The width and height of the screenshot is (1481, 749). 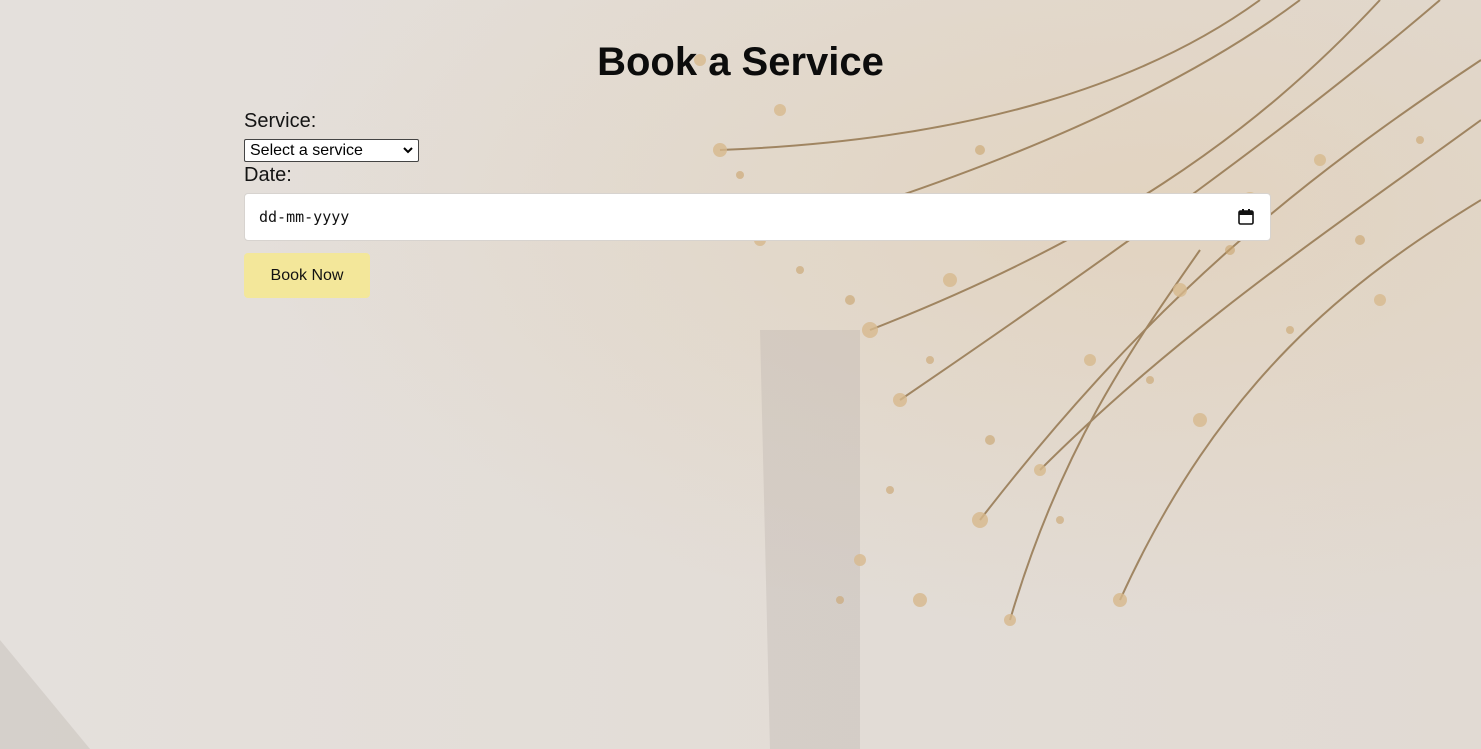 What do you see at coordinates (408, 150) in the screenshot?
I see `chevron-down-icon` at bounding box center [408, 150].